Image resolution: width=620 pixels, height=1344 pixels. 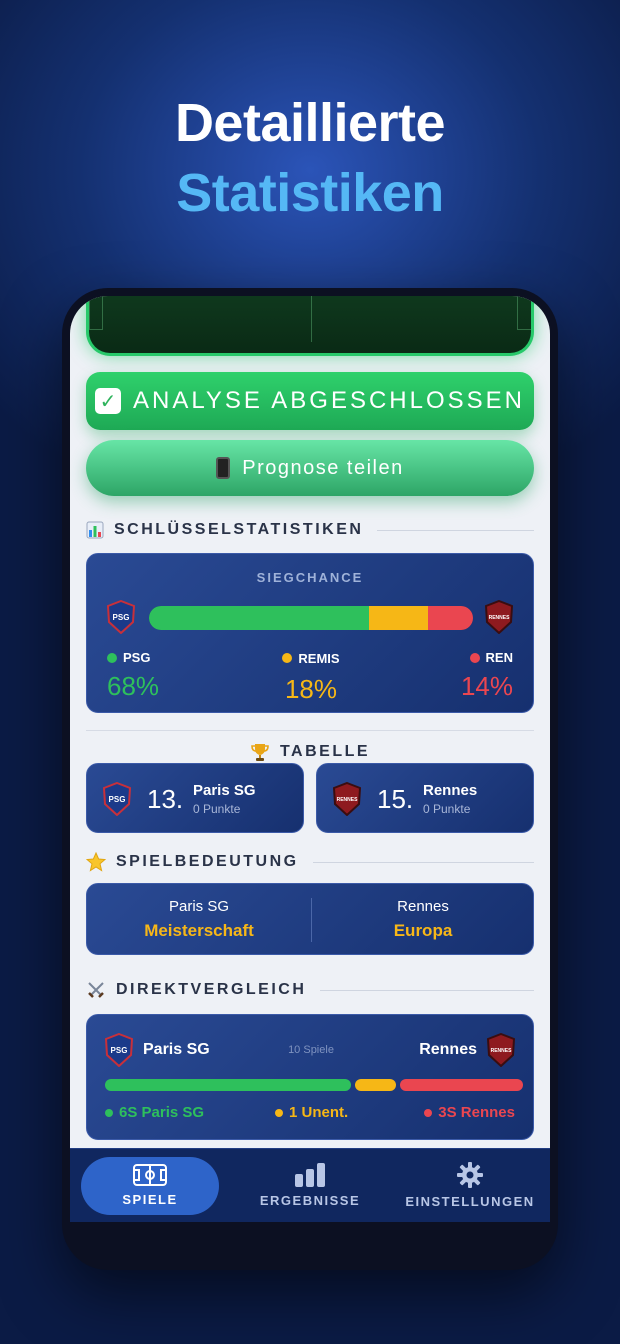 I want to click on importance-home-goal: Meisterschaft, so click(x=199, y=930).